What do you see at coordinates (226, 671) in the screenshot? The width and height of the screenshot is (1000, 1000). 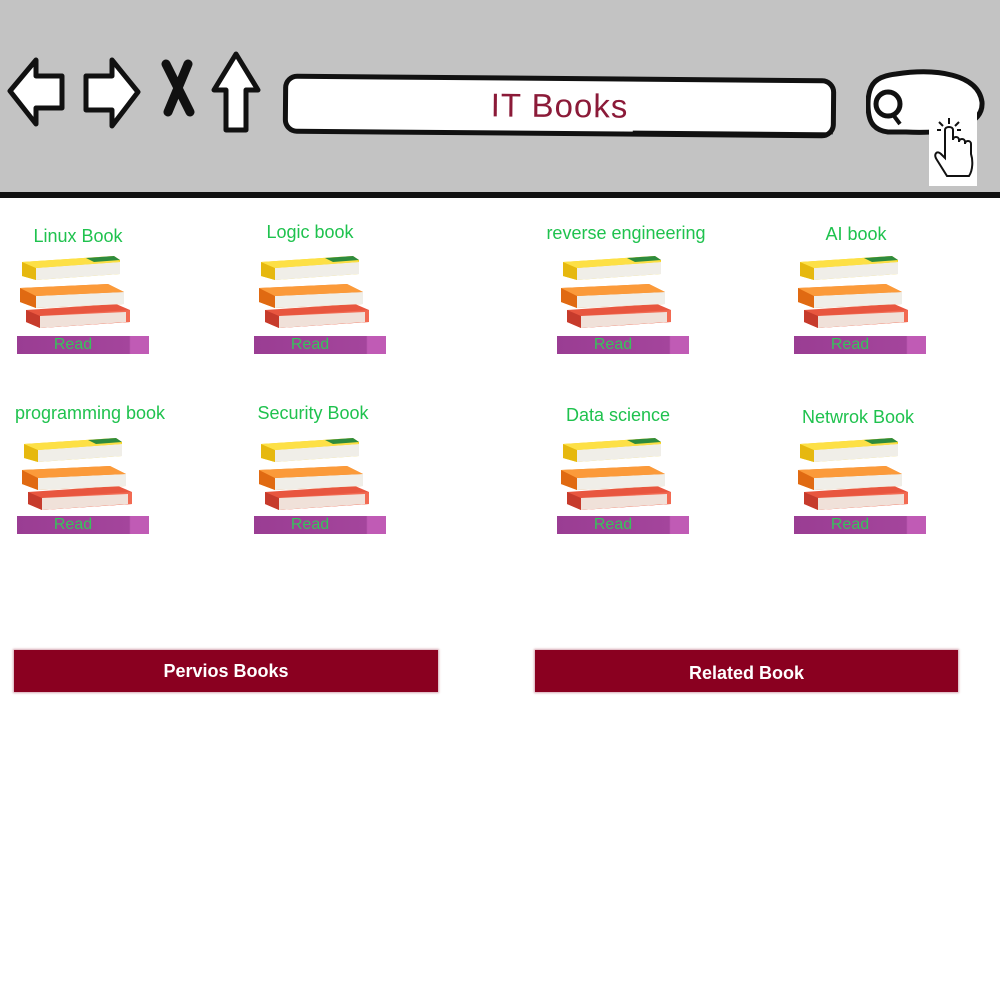 I see `previous-books-button: Pervios Books` at bounding box center [226, 671].